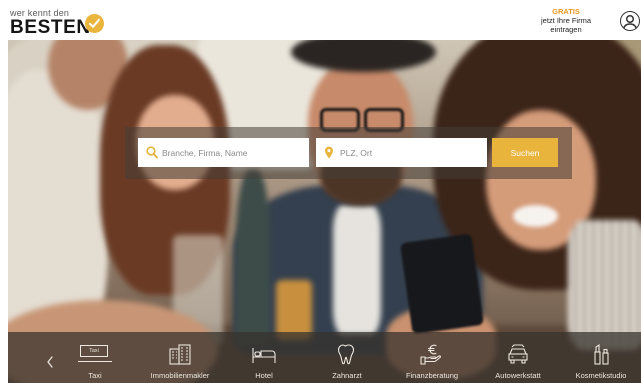 This screenshot has height=383, width=641. What do you see at coordinates (347, 375) in the screenshot?
I see `category-label: Zahnarzt` at bounding box center [347, 375].